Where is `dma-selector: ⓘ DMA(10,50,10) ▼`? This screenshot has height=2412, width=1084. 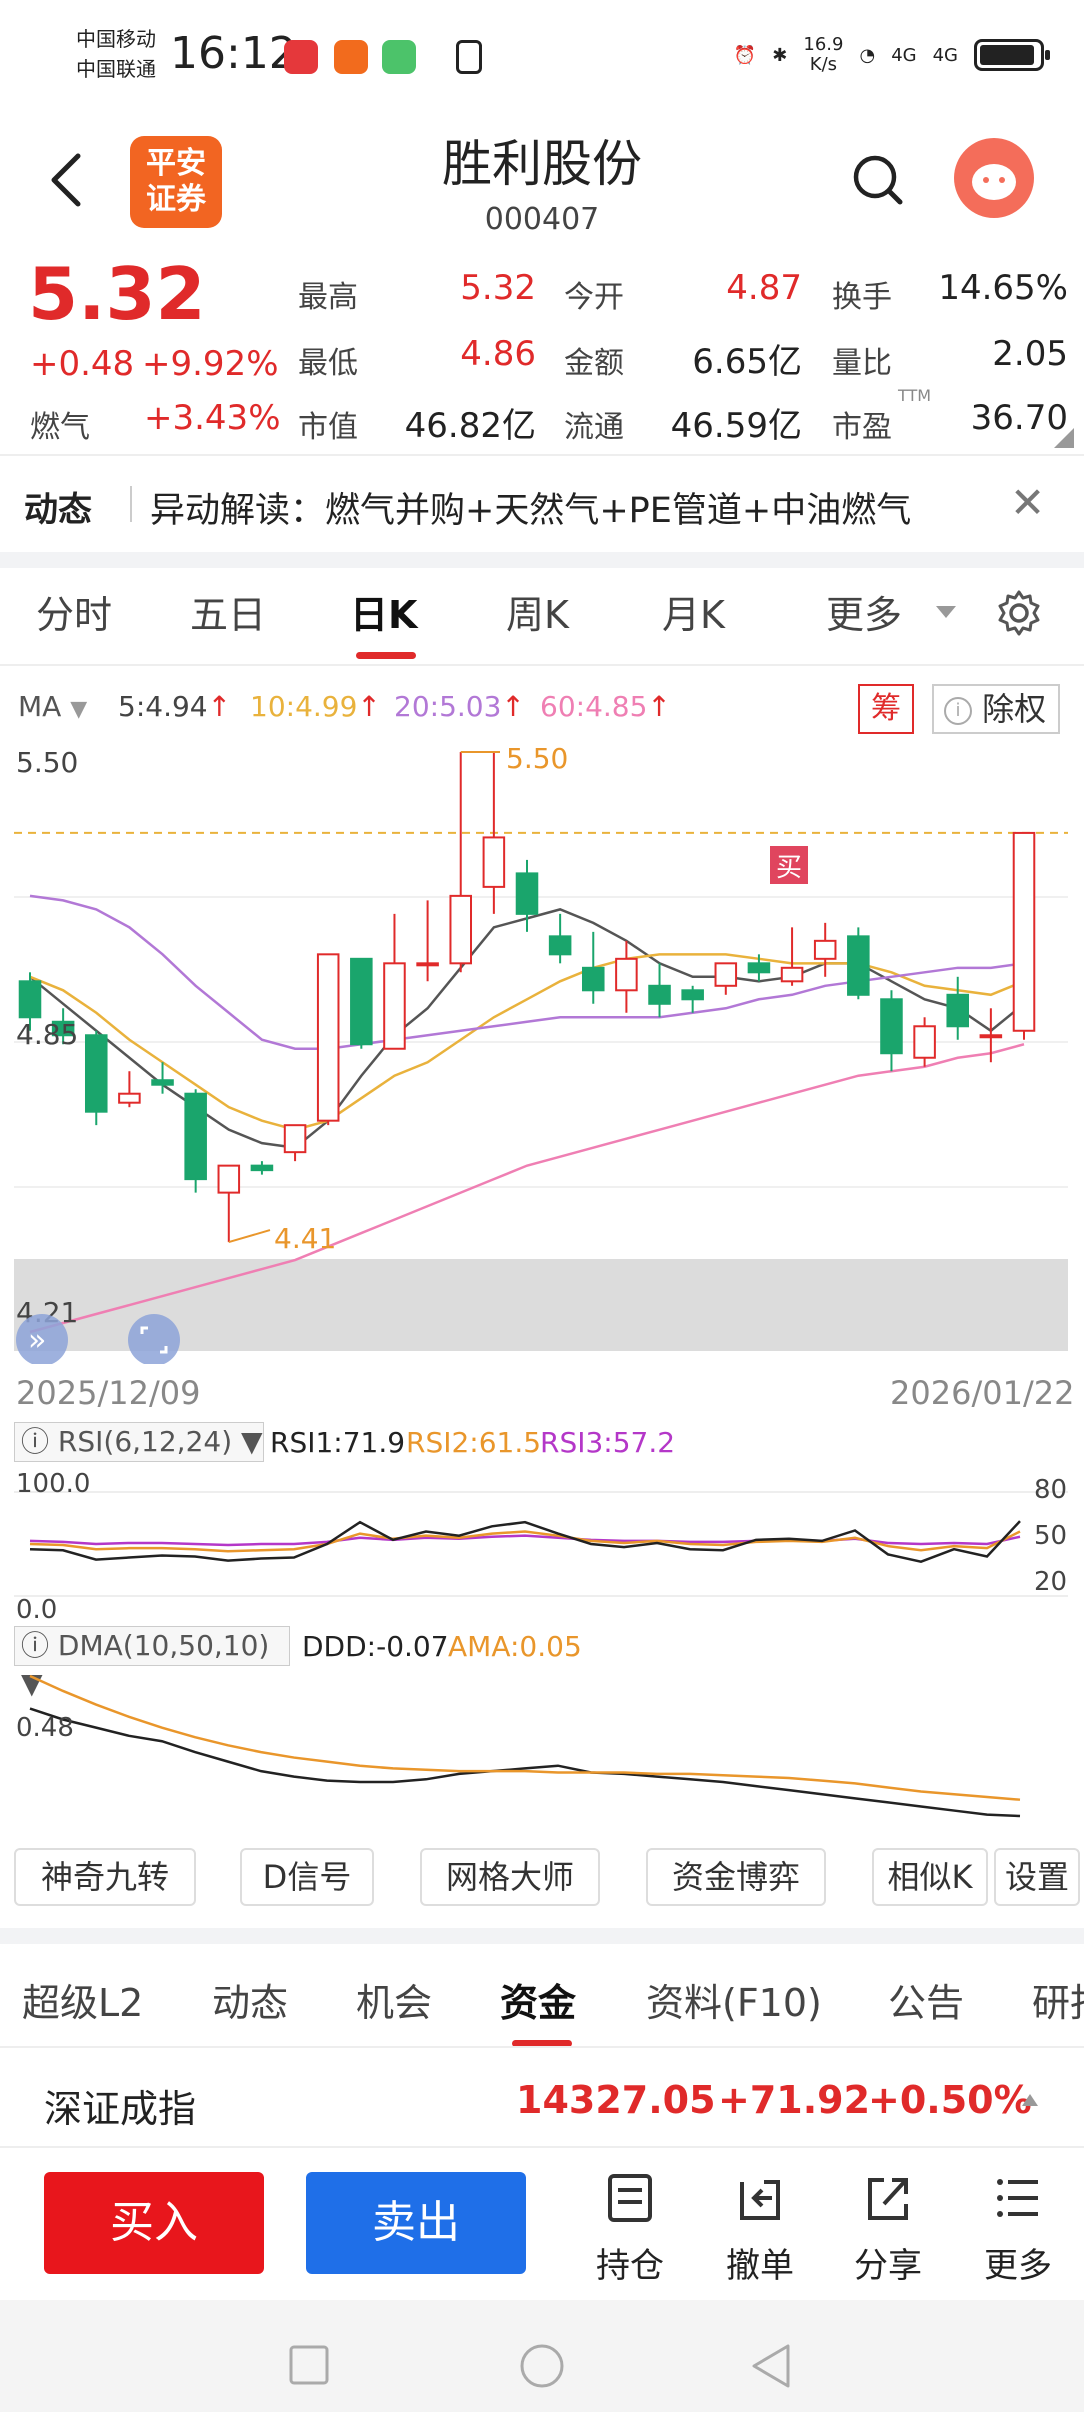 dma-selector: ⓘ DMA(10,50,10) ▼ is located at coordinates (152, 1663).